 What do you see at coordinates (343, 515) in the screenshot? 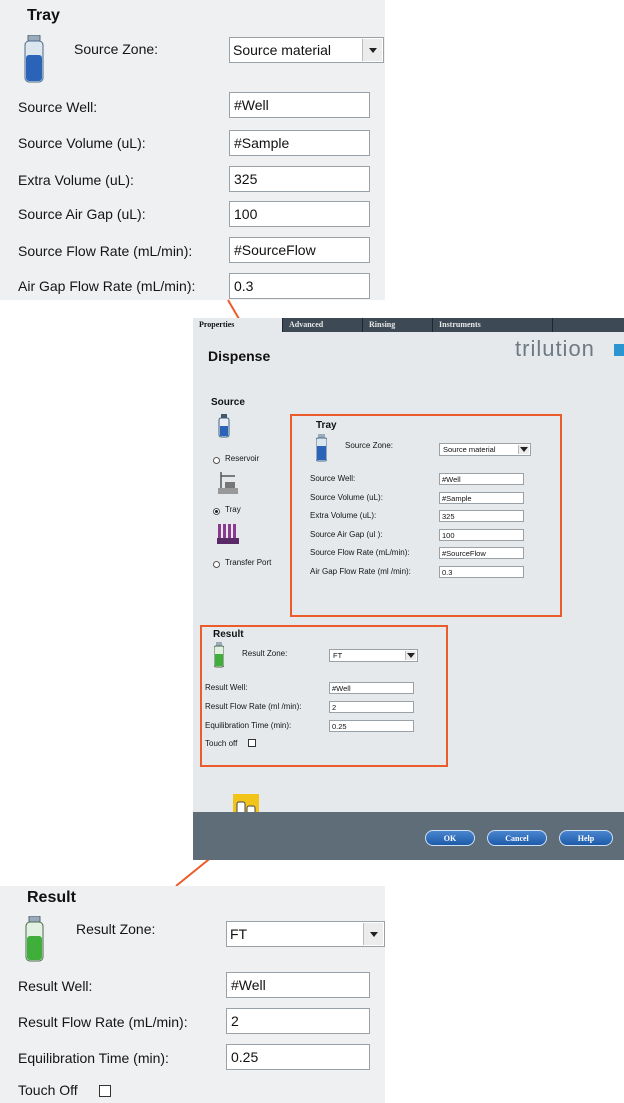
I see `tray-extra-volume-label: Extra Volume (uL):` at bounding box center [343, 515].